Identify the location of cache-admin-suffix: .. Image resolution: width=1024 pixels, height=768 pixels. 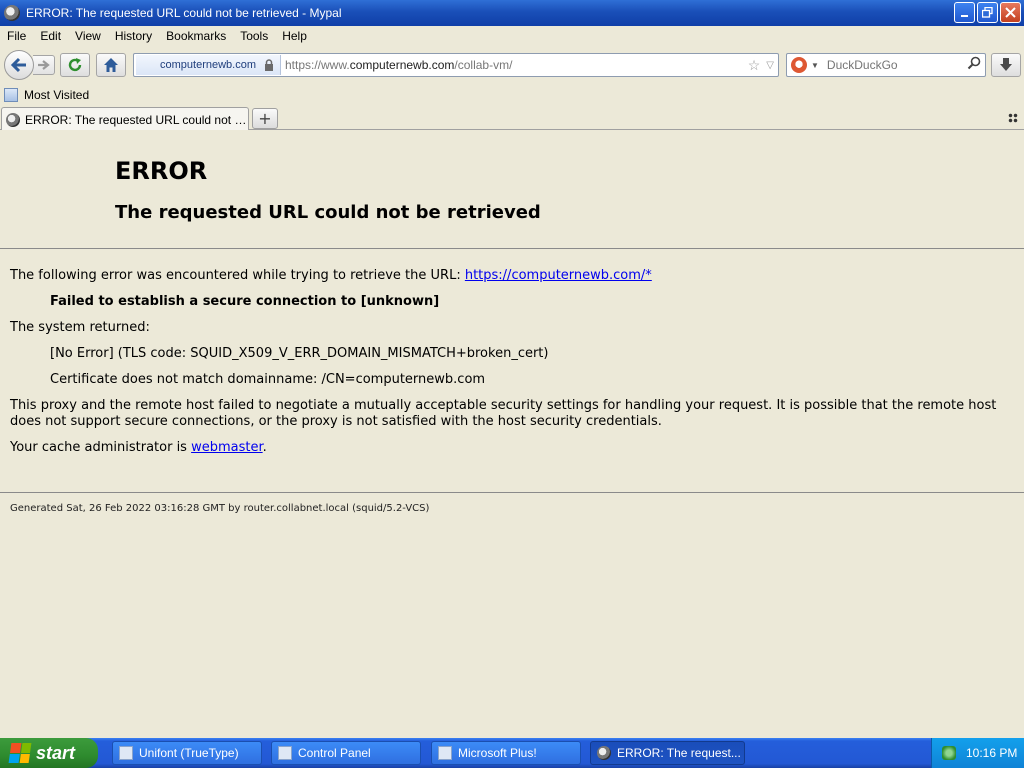
(264, 447).